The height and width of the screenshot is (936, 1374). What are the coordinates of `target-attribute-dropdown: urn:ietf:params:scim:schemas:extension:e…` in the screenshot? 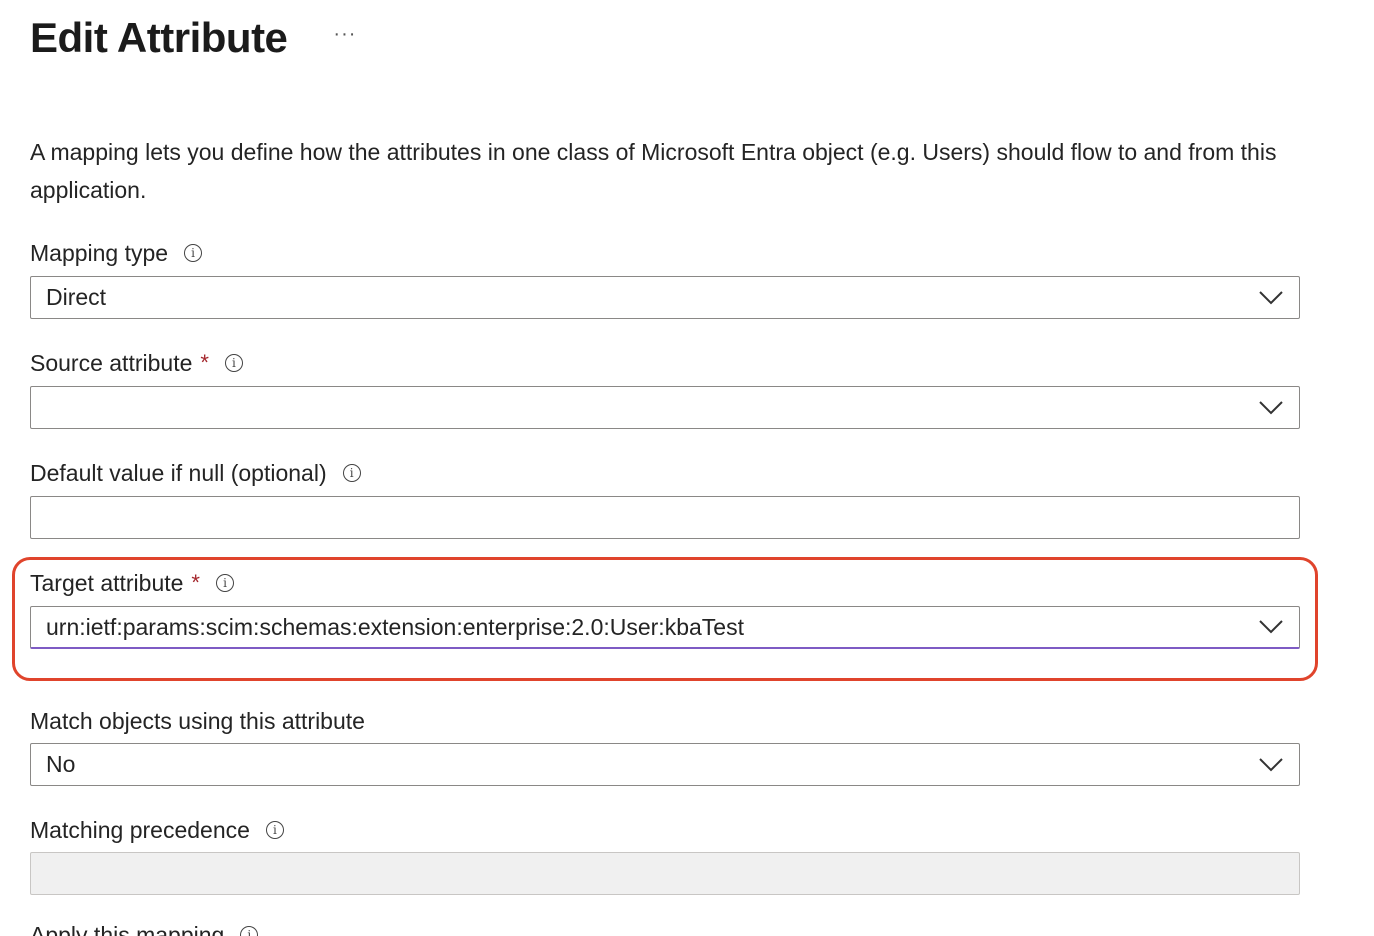 It's located at (665, 627).